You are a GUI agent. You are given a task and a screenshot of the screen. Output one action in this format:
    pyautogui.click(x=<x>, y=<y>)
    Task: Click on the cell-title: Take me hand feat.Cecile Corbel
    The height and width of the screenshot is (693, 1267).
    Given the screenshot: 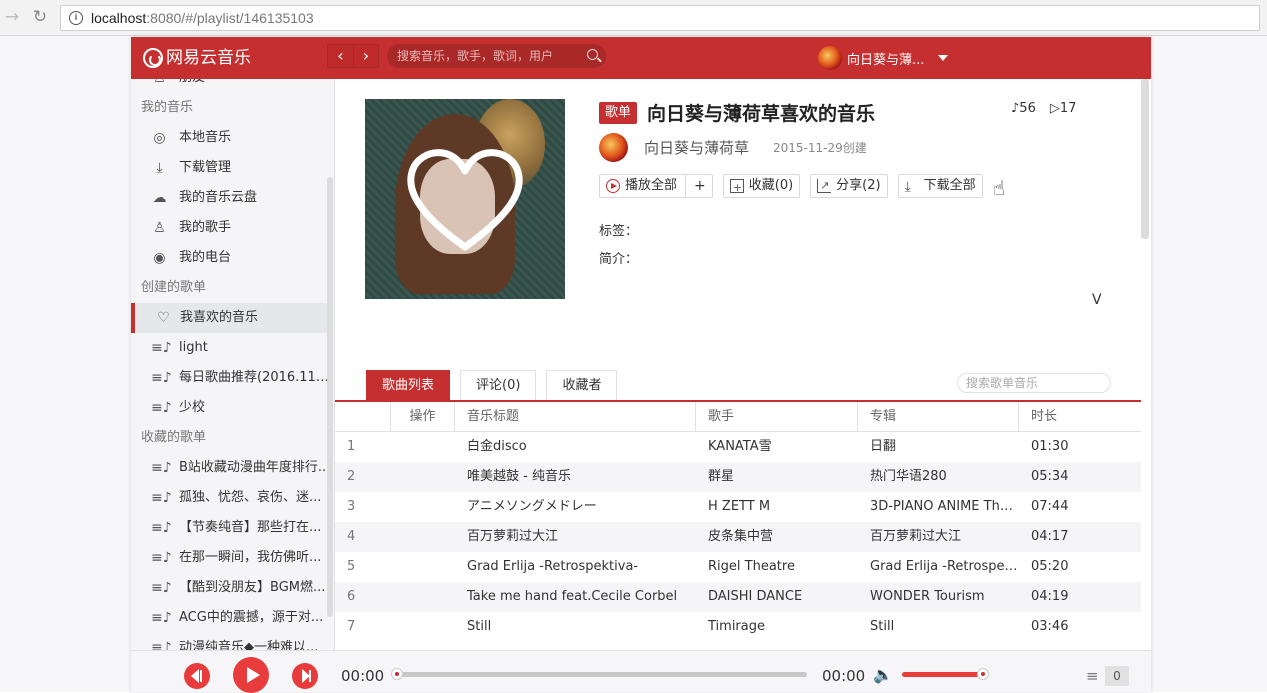 What is the action you would take?
    pyautogui.click(x=572, y=596)
    